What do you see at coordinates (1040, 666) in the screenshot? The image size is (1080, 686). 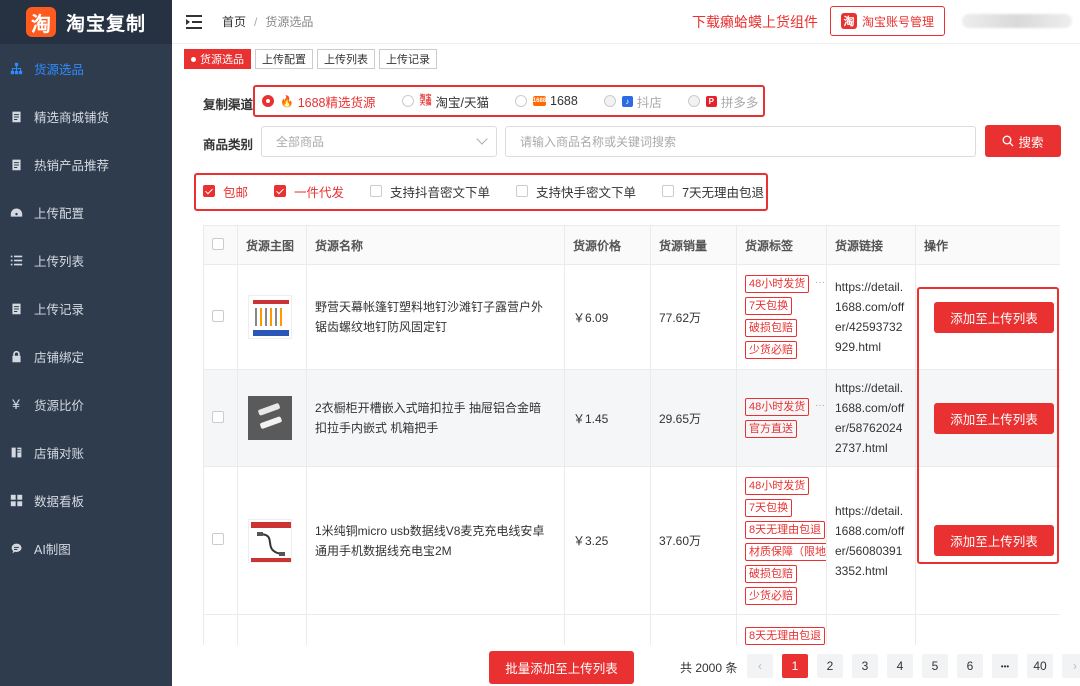 I see `page-button-40: 40` at bounding box center [1040, 666].